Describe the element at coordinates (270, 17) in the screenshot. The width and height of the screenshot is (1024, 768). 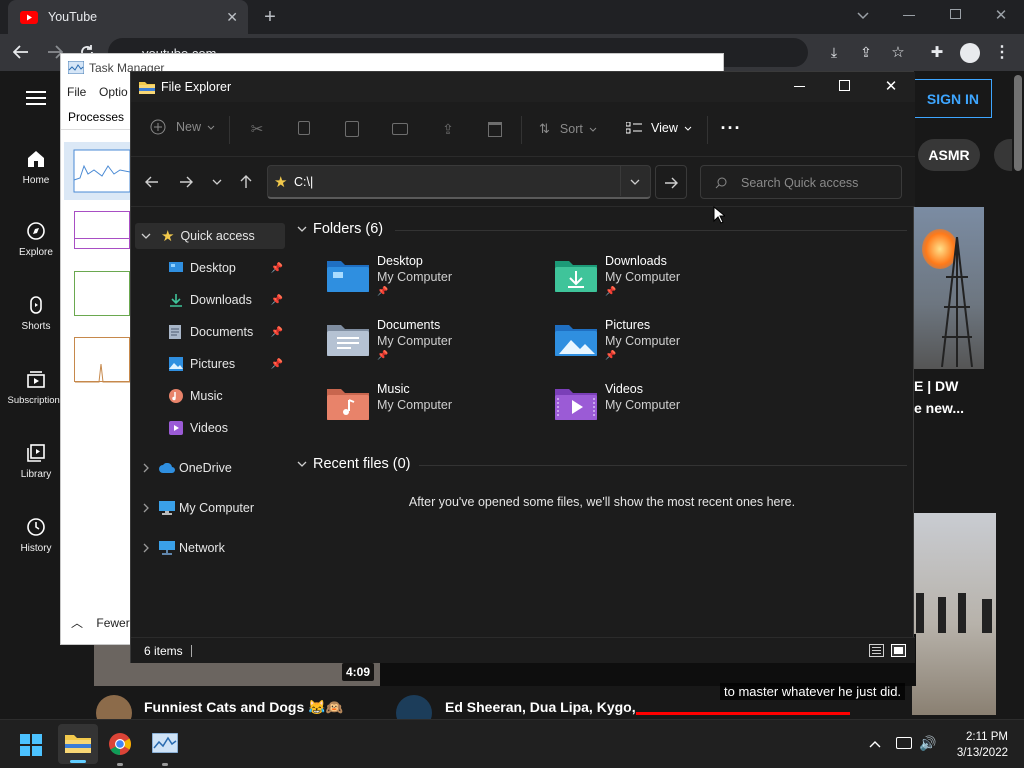
I see `new-tab-icon: +` at that location.